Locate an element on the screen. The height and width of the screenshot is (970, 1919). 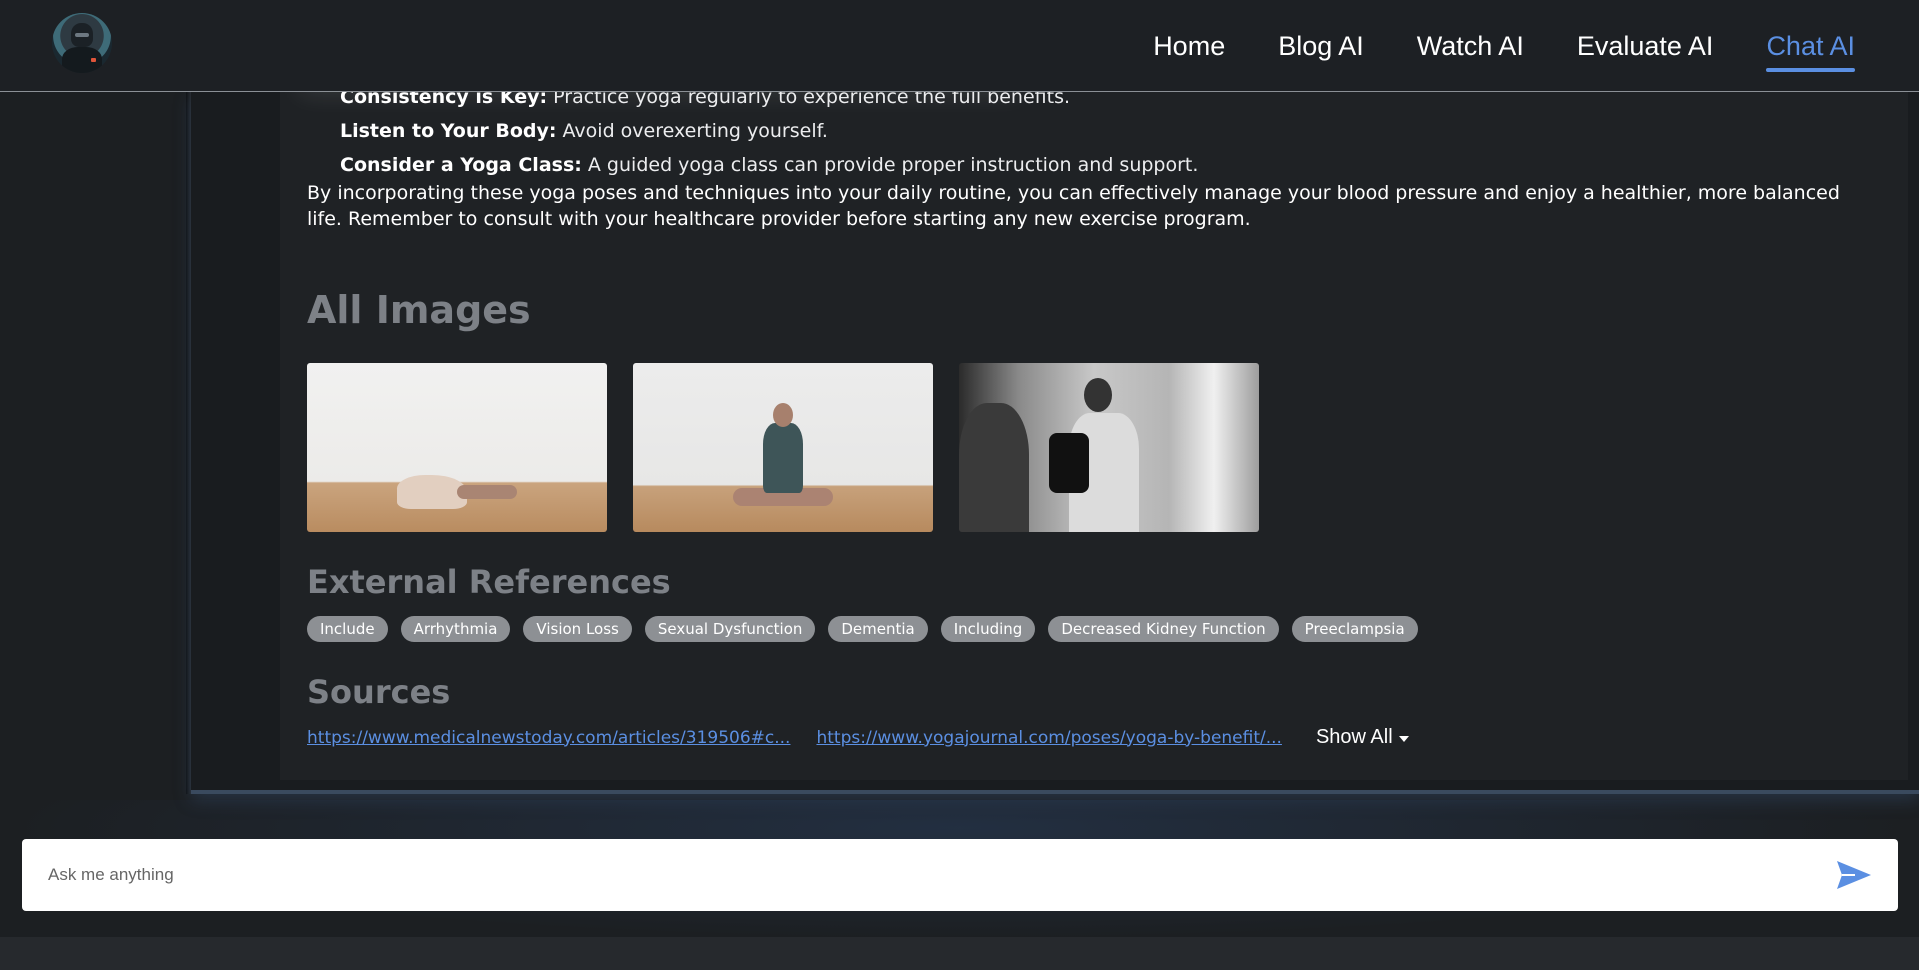
show-all-button: Show All is located at coordinates (1362, 737).